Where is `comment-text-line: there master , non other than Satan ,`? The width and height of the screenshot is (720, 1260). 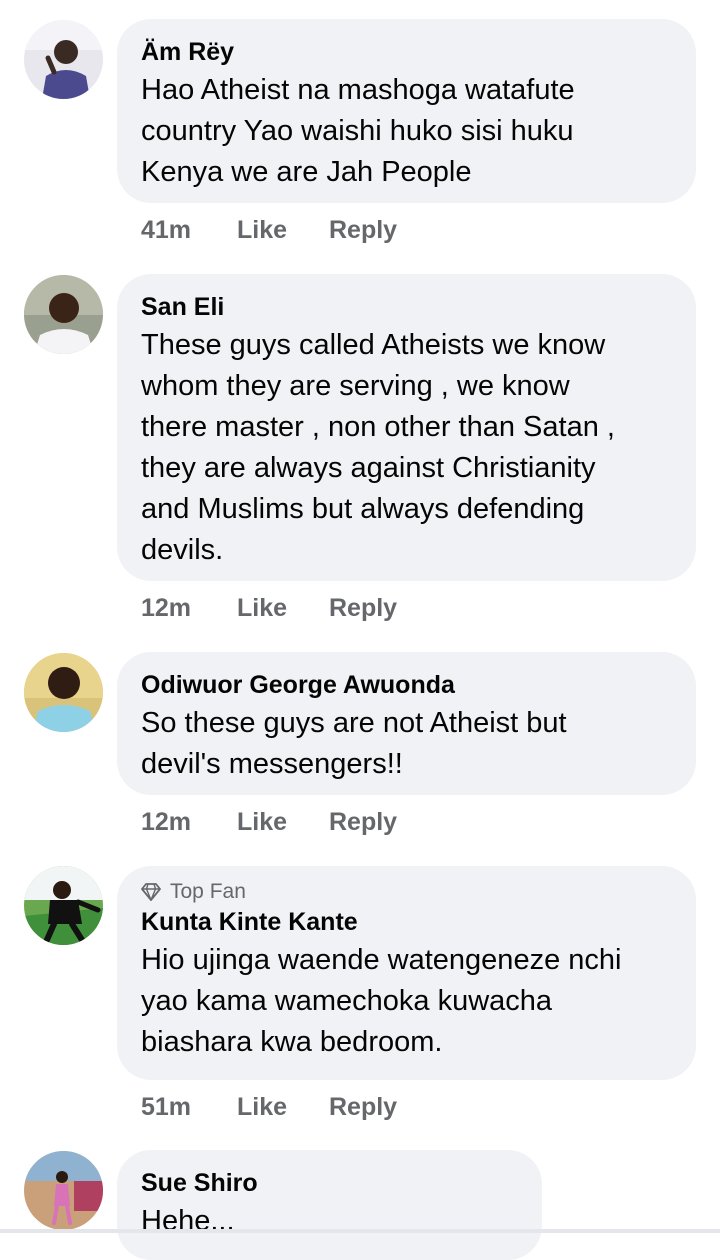 comment-text-line: there master , non other than Satan , is located at coordinates (378, 427).